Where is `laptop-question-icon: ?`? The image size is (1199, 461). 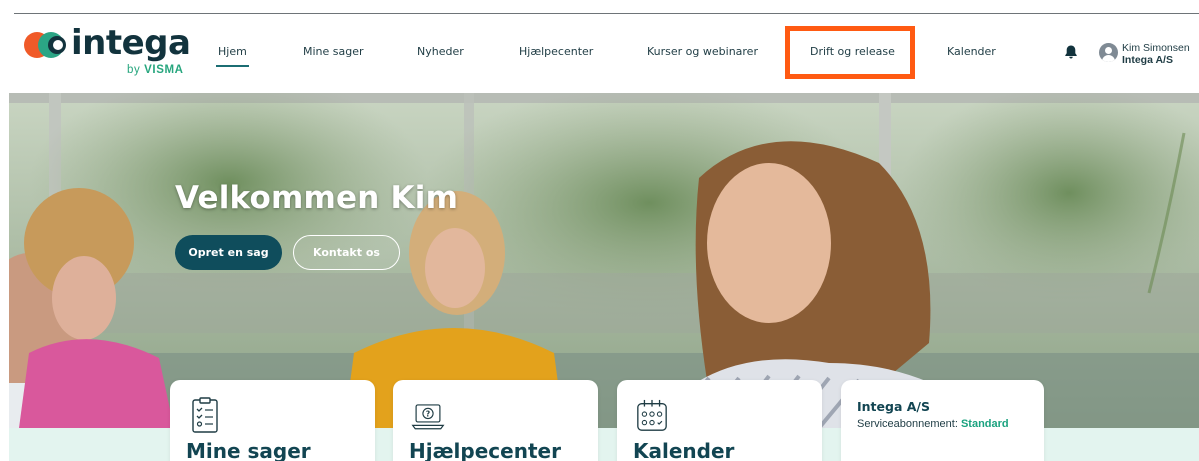 laptop-question-icon: ? is located at coordinates (428, 417).